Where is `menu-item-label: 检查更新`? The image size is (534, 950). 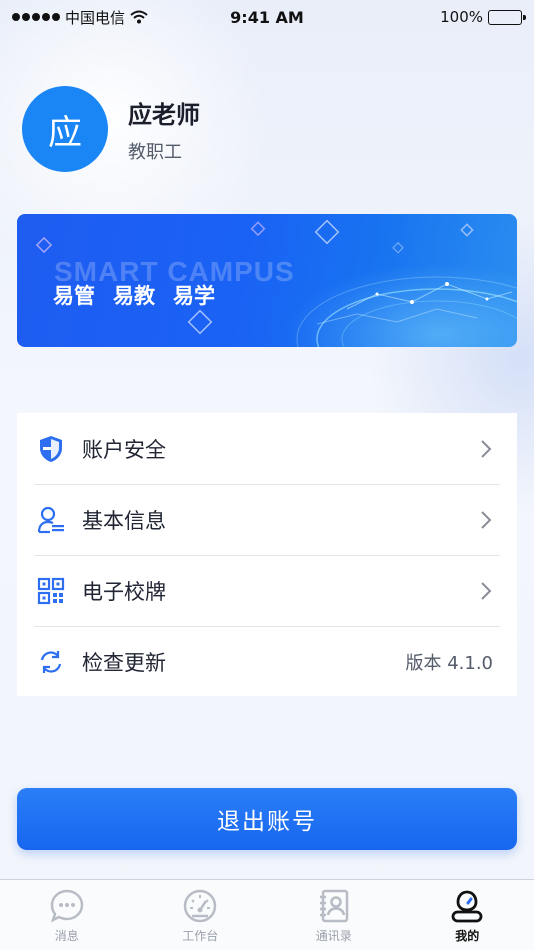 menu-item-label: 检查更新 is located at coordinates (124, 662).